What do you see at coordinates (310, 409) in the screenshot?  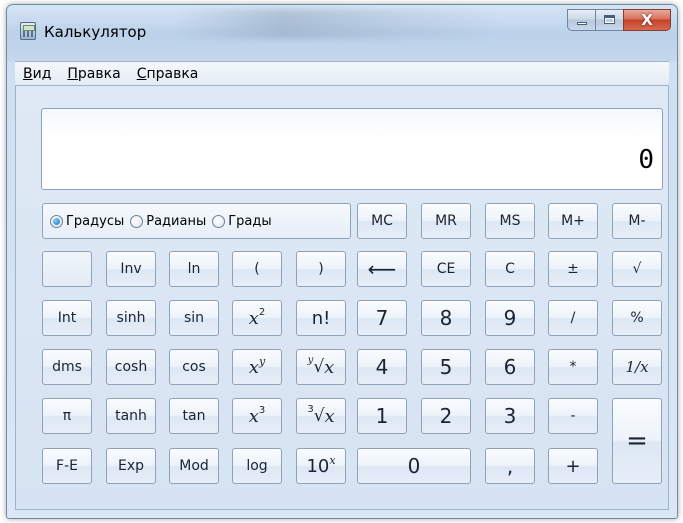 I see `cube-root-index: 3` at bounding box center [310, 409].